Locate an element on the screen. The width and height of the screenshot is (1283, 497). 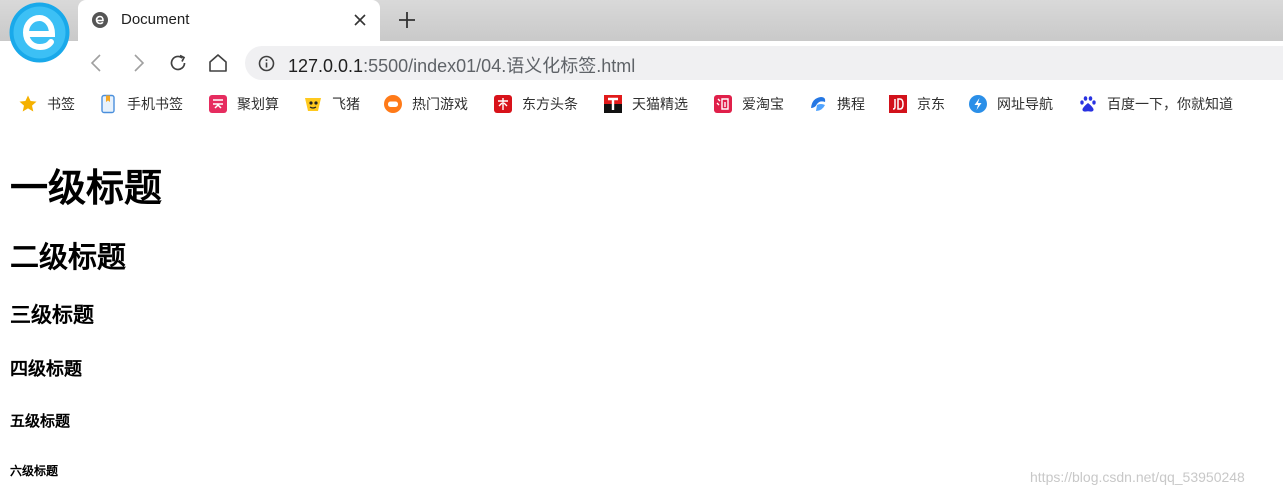
bookmark-dongfang: 东方头条 is located at coordinates (535, 104).